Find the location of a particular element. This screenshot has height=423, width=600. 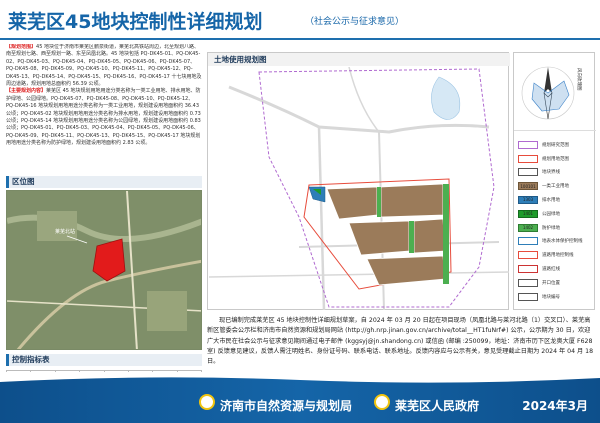

legend-swatch: 1401 is located at coordinates (528, 213).